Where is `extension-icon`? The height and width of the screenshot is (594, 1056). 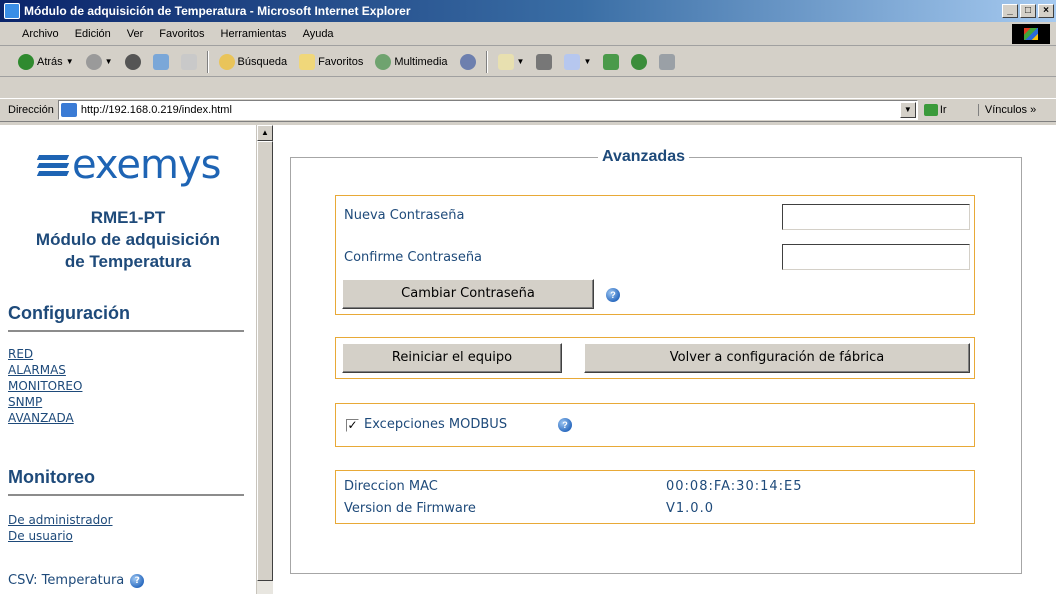
extension-icon is located at coordinates (667, 61).